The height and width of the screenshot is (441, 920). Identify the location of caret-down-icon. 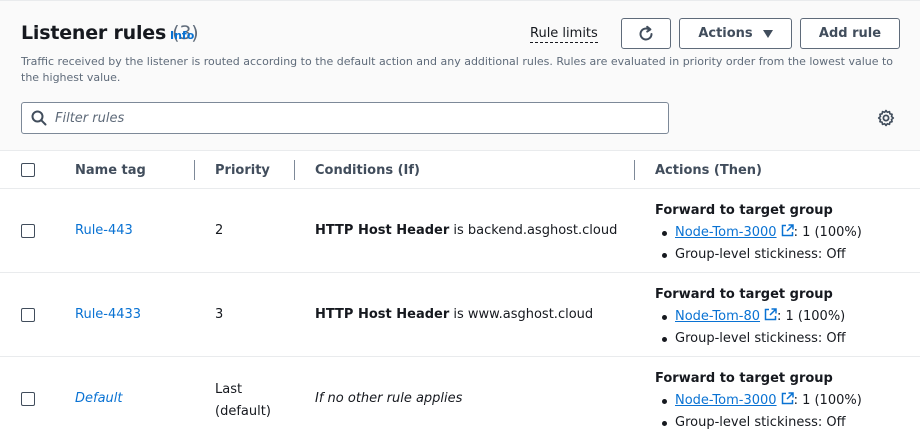
(767, 33).